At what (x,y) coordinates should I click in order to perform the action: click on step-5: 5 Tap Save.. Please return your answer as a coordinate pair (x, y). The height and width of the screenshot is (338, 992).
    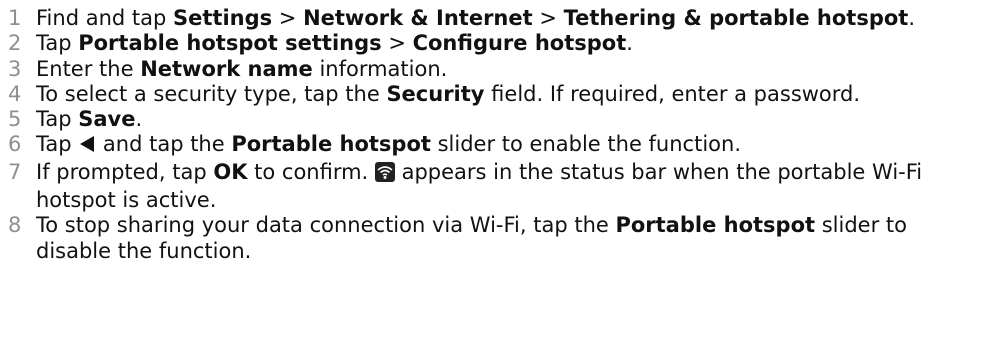
    Looking at the image, I should click on (499, 119).